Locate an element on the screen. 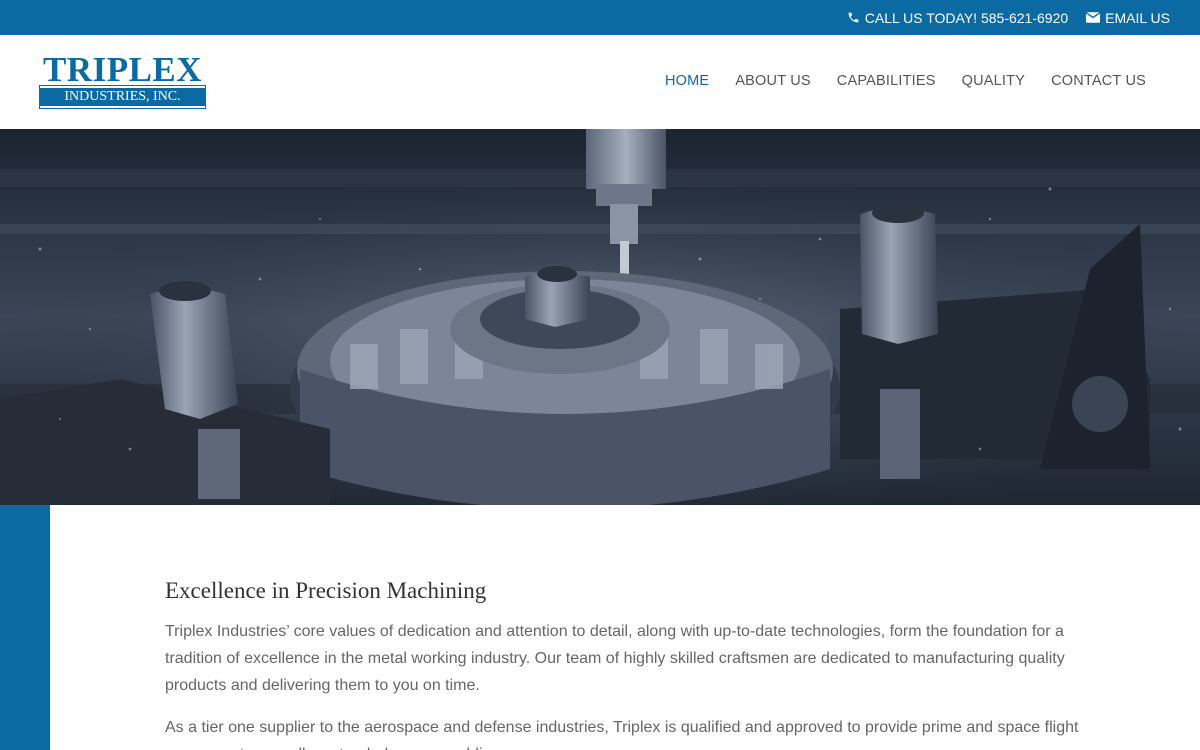  email-us-label: EMAIL US is located at coordinates (1137, 17).